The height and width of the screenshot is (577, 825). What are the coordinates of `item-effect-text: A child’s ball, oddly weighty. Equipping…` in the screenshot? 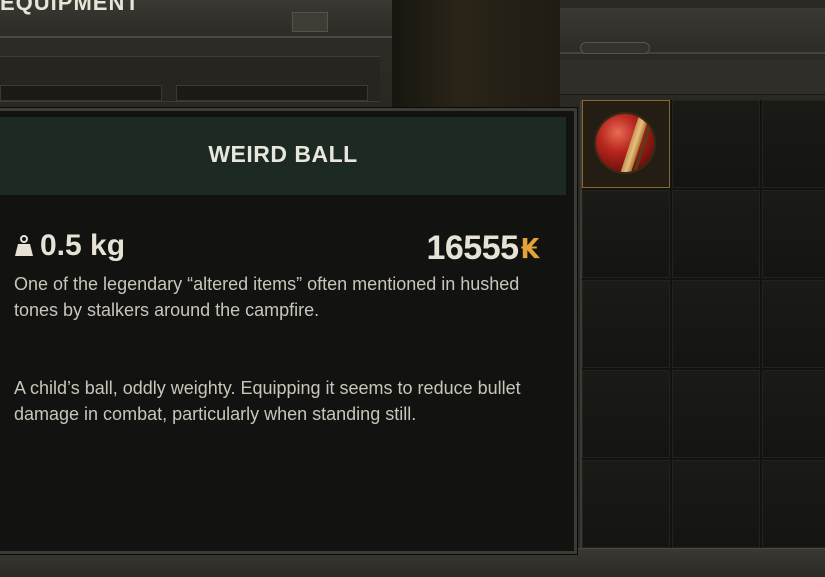 It's located at (267, 401).